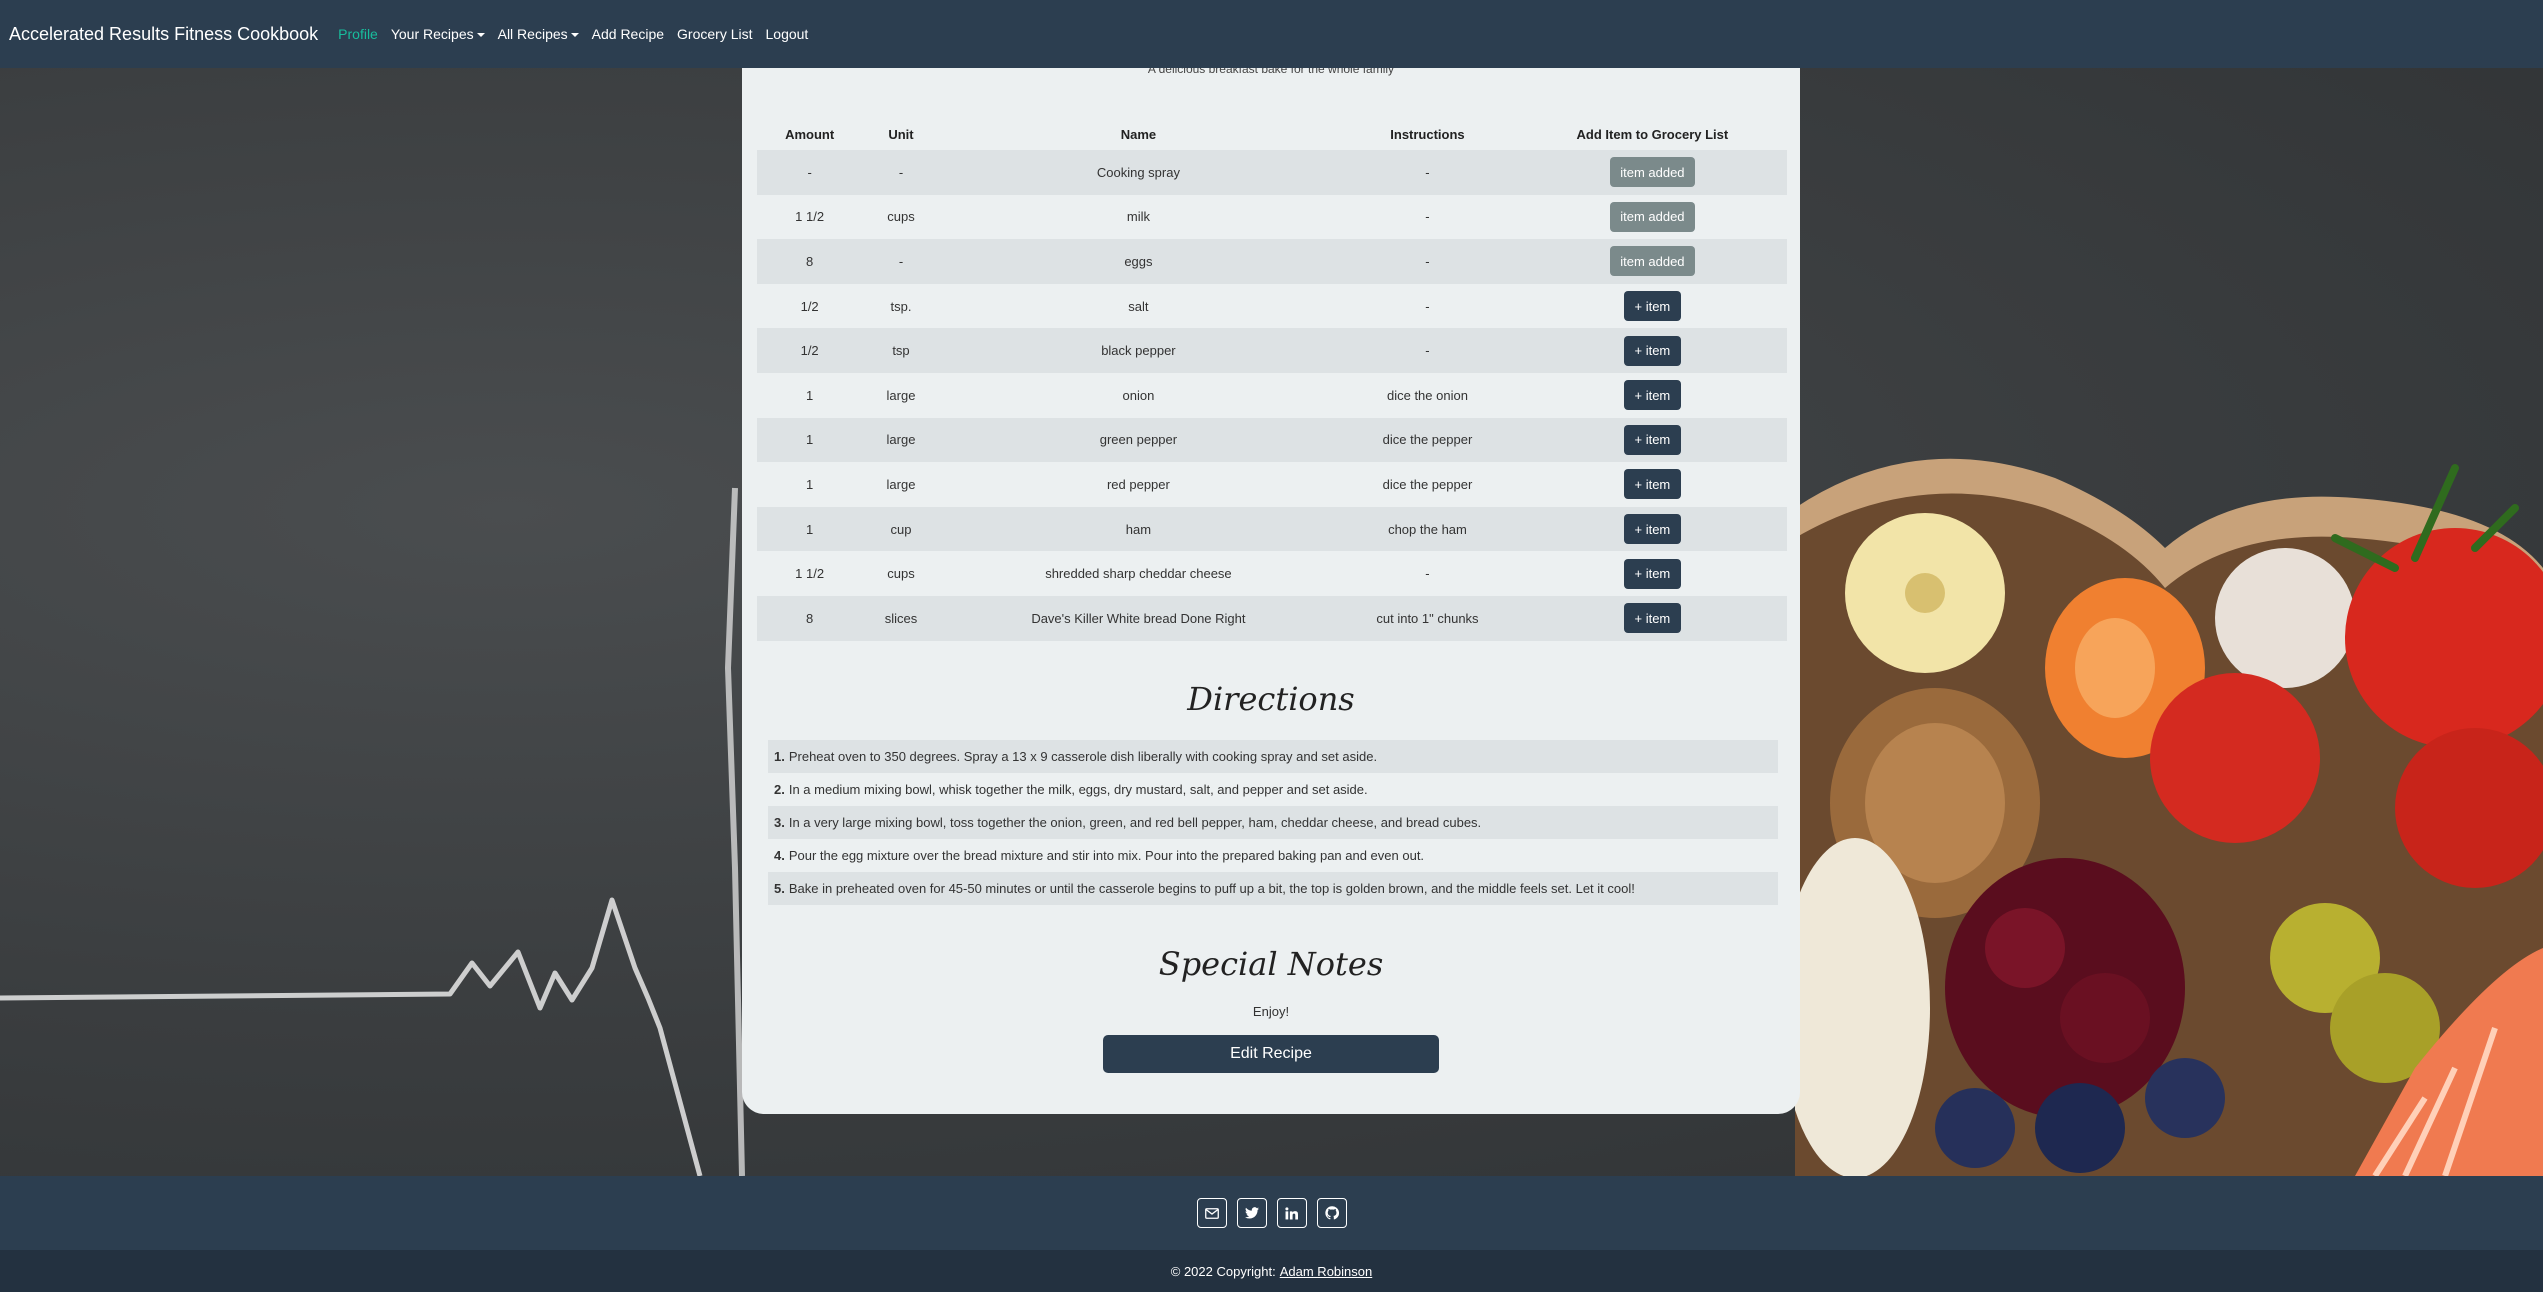 This screenshot has width=2543, height=1292. What do you see at coordinates (1427, 529) in the screenshot?
I see `cell-instructions: chop the ham` at bounding box center [1427, 529].